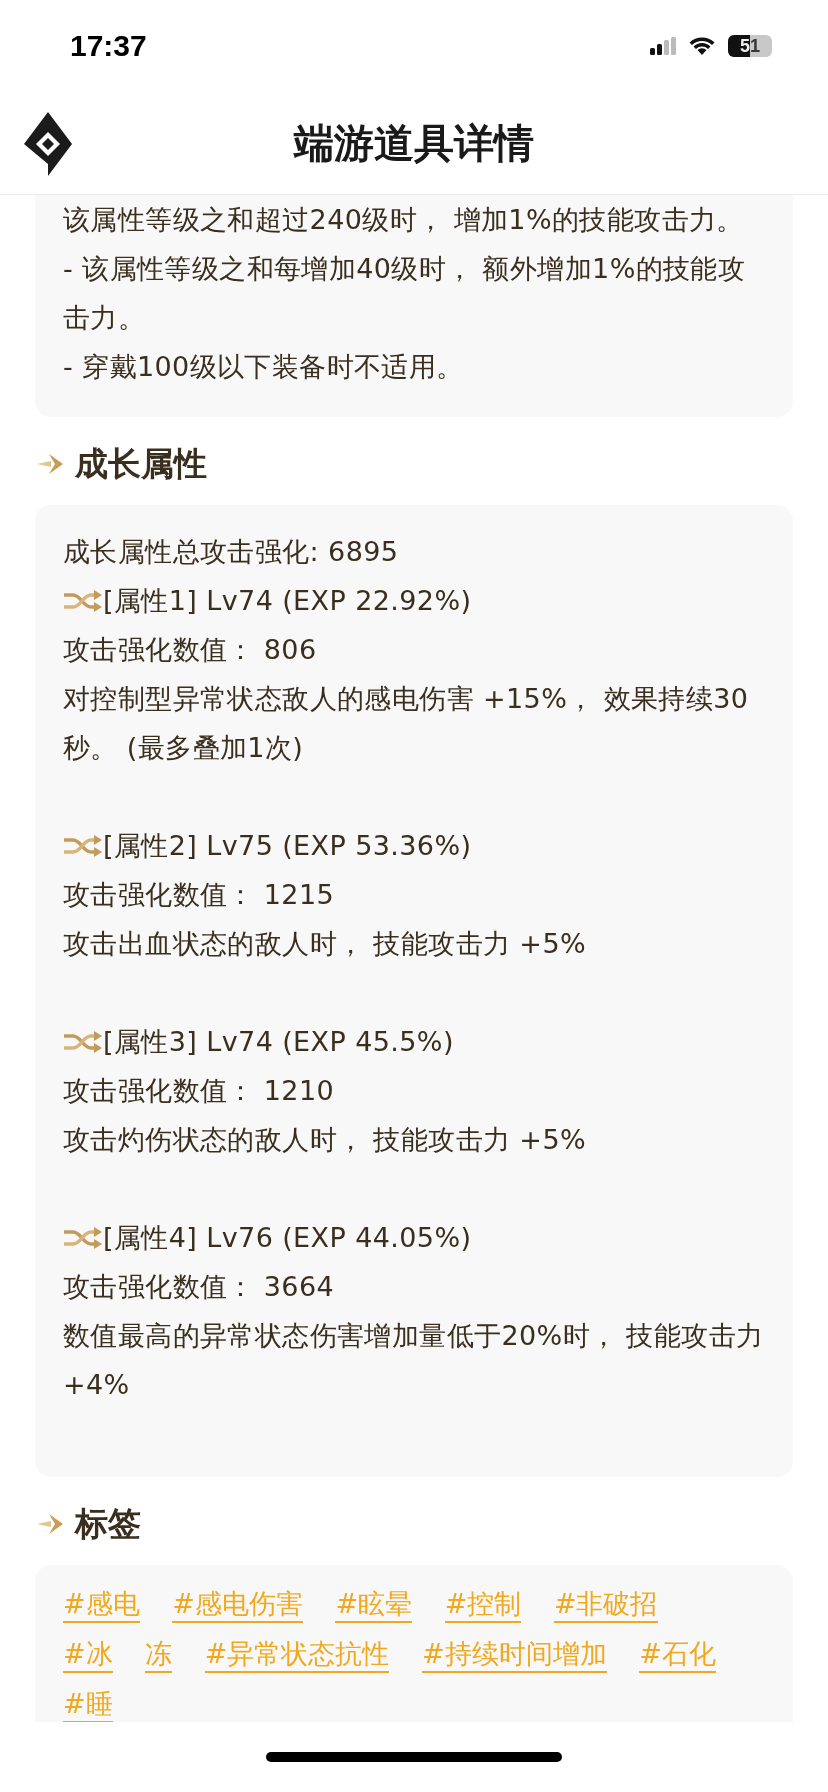 The width and height of the screenshot is (828, 1792). What do you see at coordinates (325, 1140) in the screenshot?
I see `attribute-effect: 攻击灼伤状态的敌人时， 技能攻击力 +5%` at bounding box center [325, 1140].